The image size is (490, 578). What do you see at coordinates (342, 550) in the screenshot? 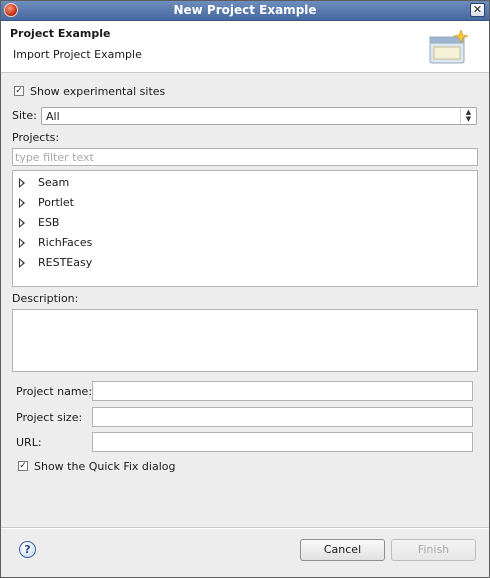
I see `cancel-button: Cancel` at bounding box center [342, 550].